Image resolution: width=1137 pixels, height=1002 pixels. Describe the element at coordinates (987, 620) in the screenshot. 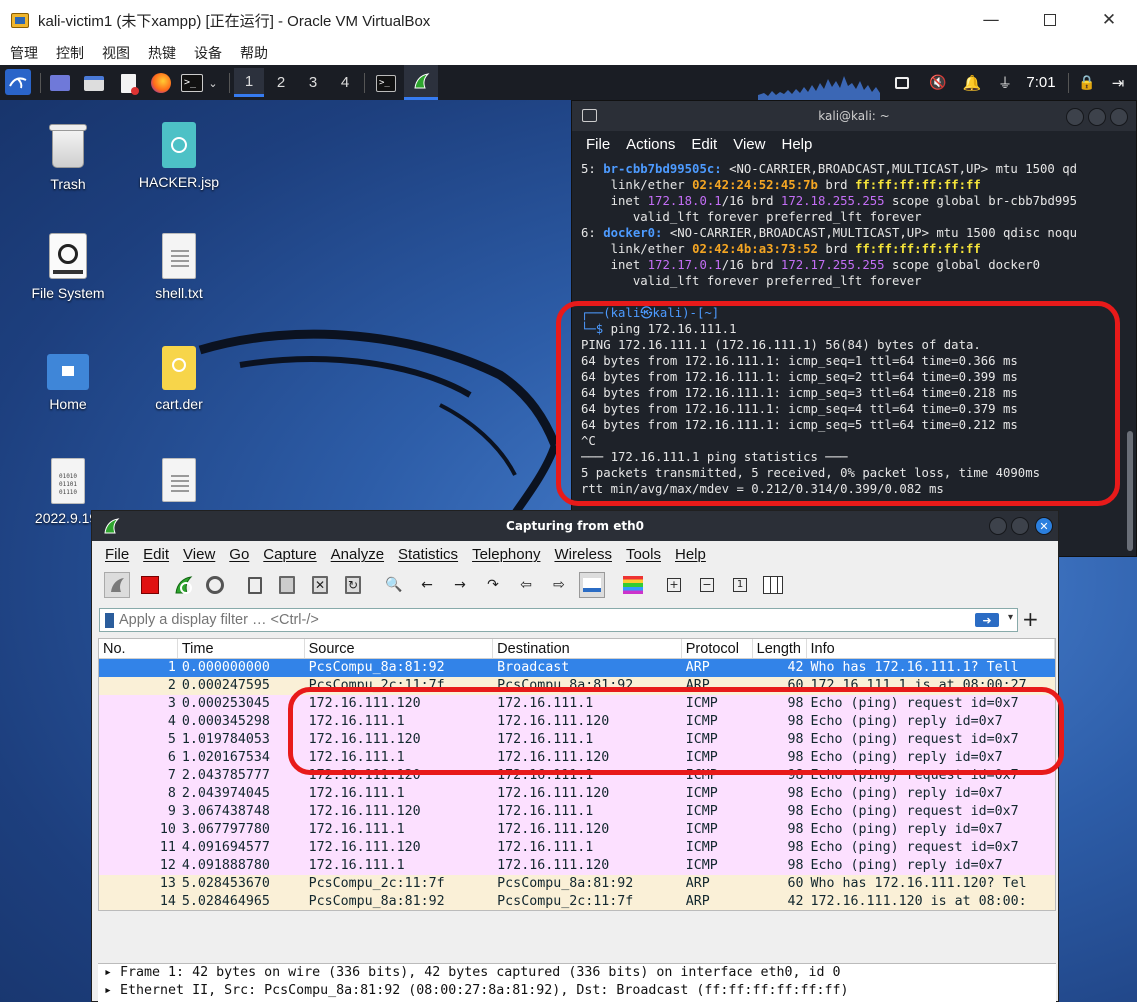

I see `apply-filter-arrow-icon: ➜` at that location.